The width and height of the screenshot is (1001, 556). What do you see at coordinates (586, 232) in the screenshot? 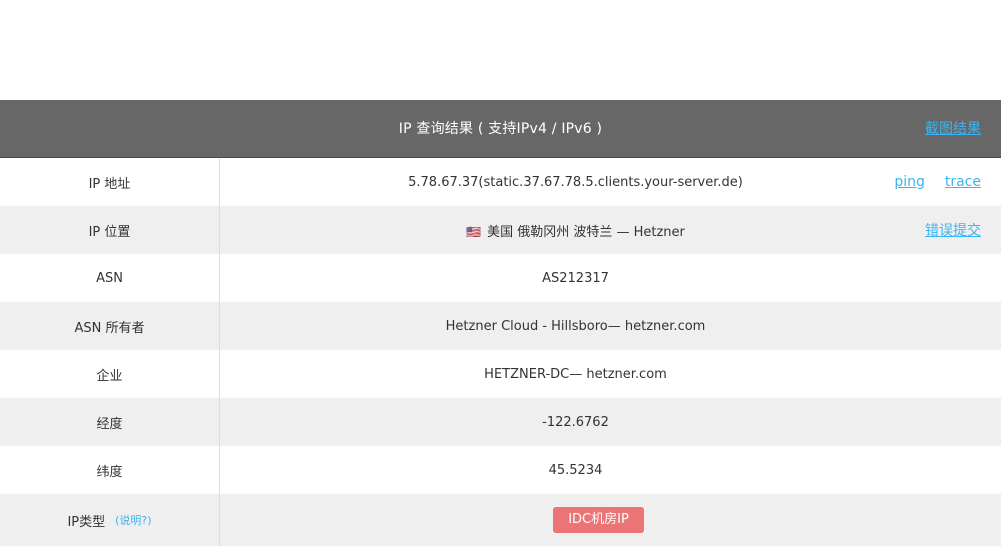
I see `ip-location-value: 美国 俄勒冈州 波特兰 — Hetzner` at bounding box center [586, 232].